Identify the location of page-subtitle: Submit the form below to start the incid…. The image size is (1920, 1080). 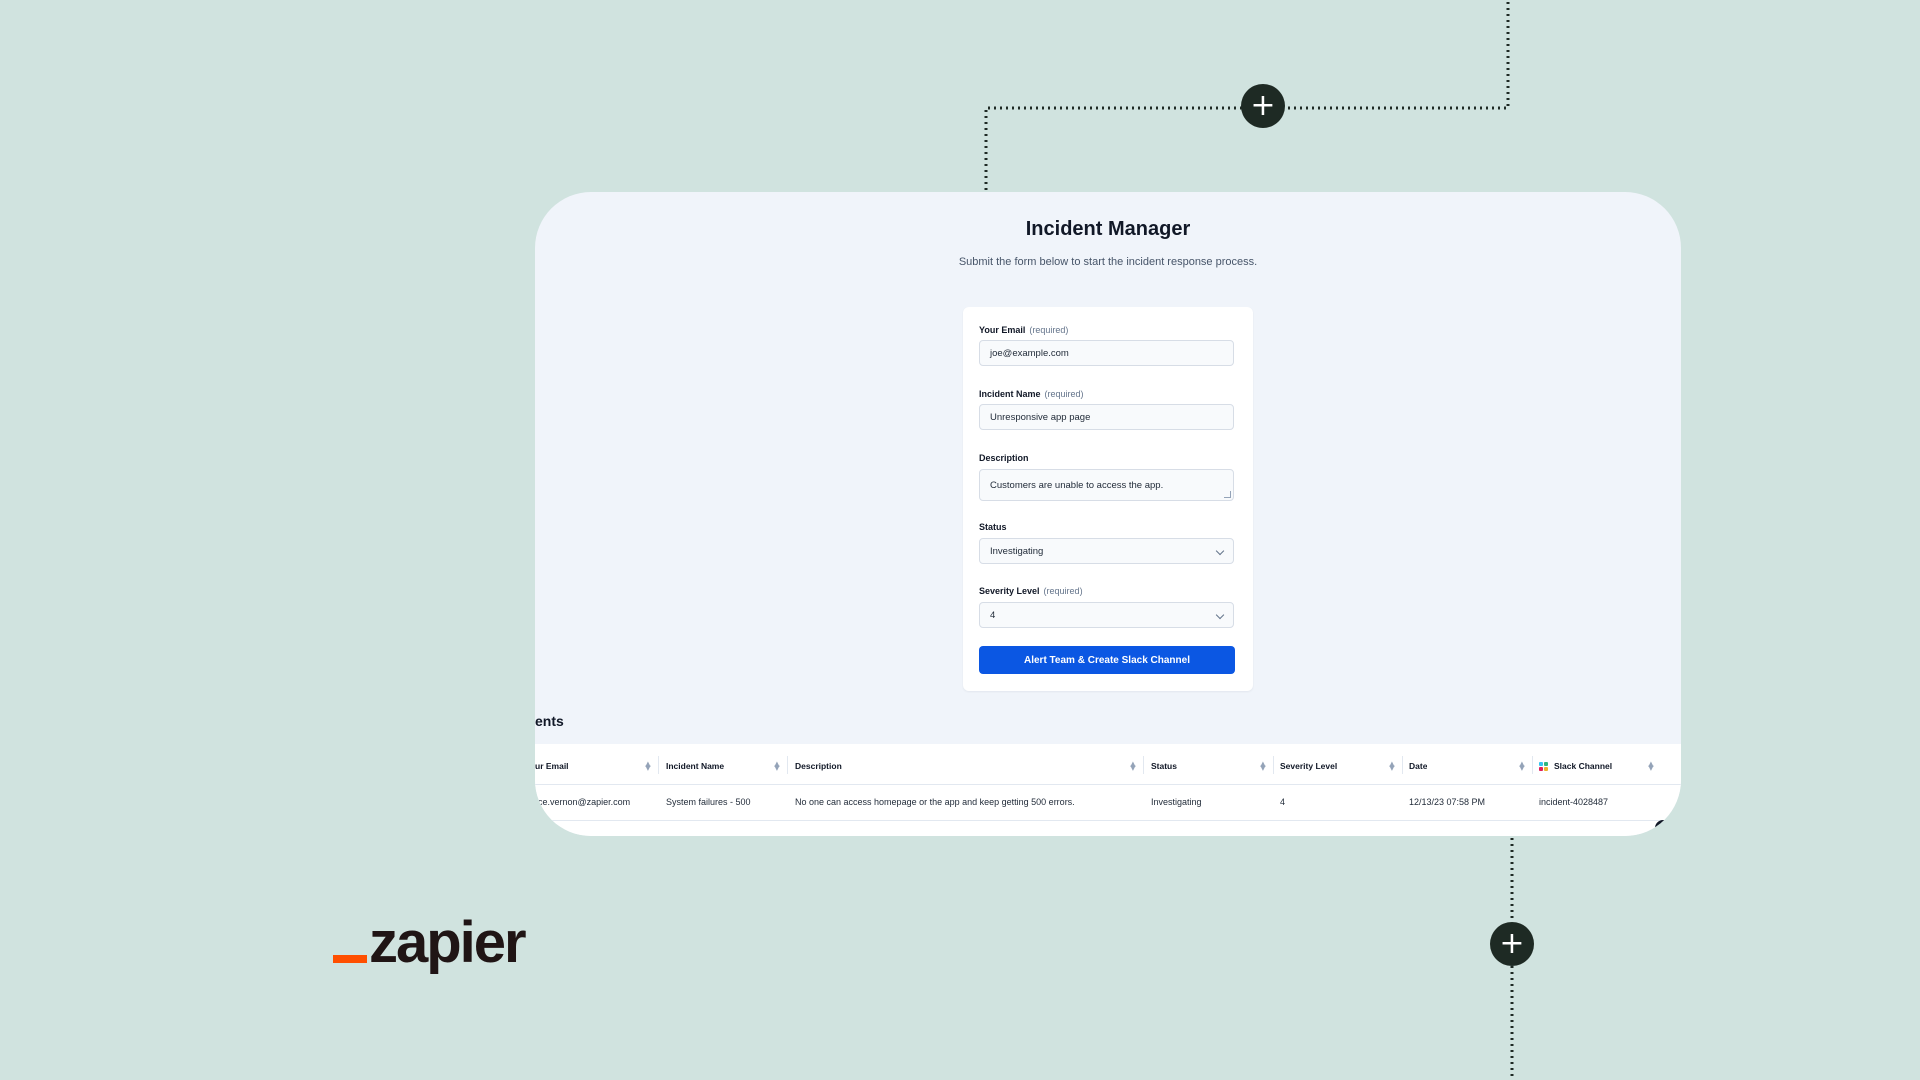
(1108, 262).